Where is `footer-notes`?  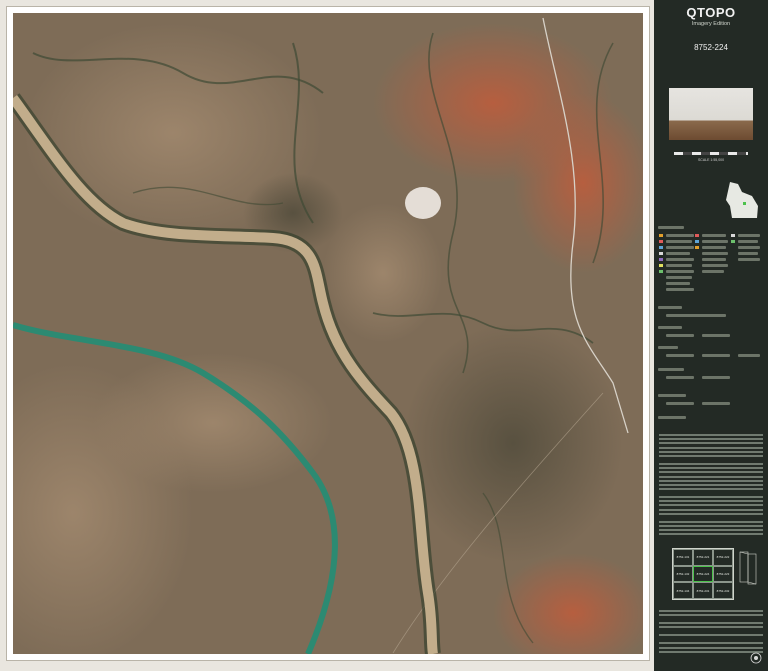 footer-notes is located at coordinates (711, 632).